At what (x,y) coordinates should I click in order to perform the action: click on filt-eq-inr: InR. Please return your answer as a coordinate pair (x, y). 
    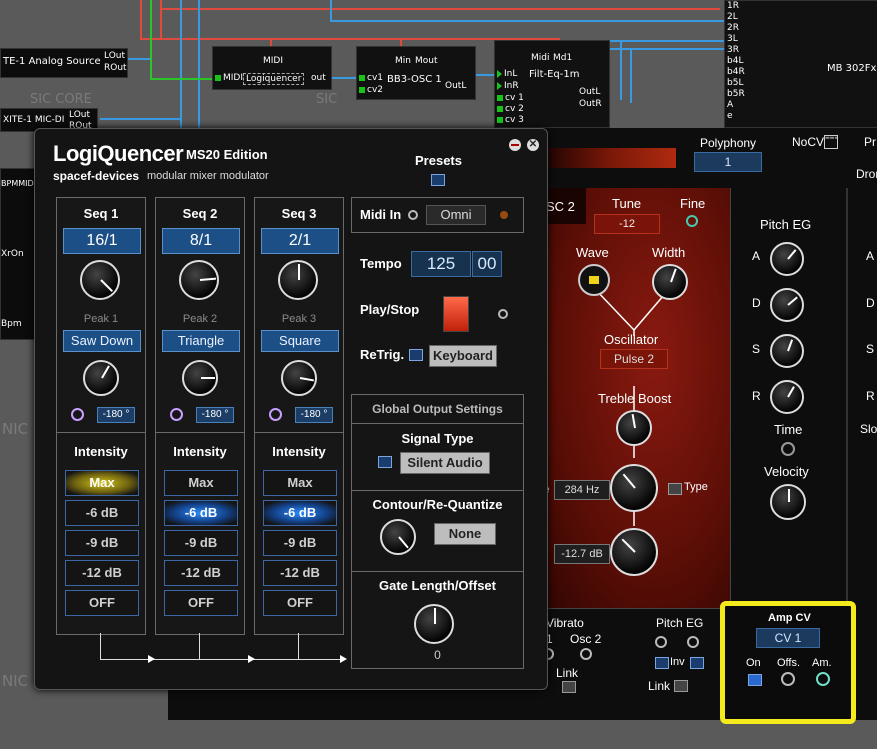
    Looking at the image, I should click on (508, 86).